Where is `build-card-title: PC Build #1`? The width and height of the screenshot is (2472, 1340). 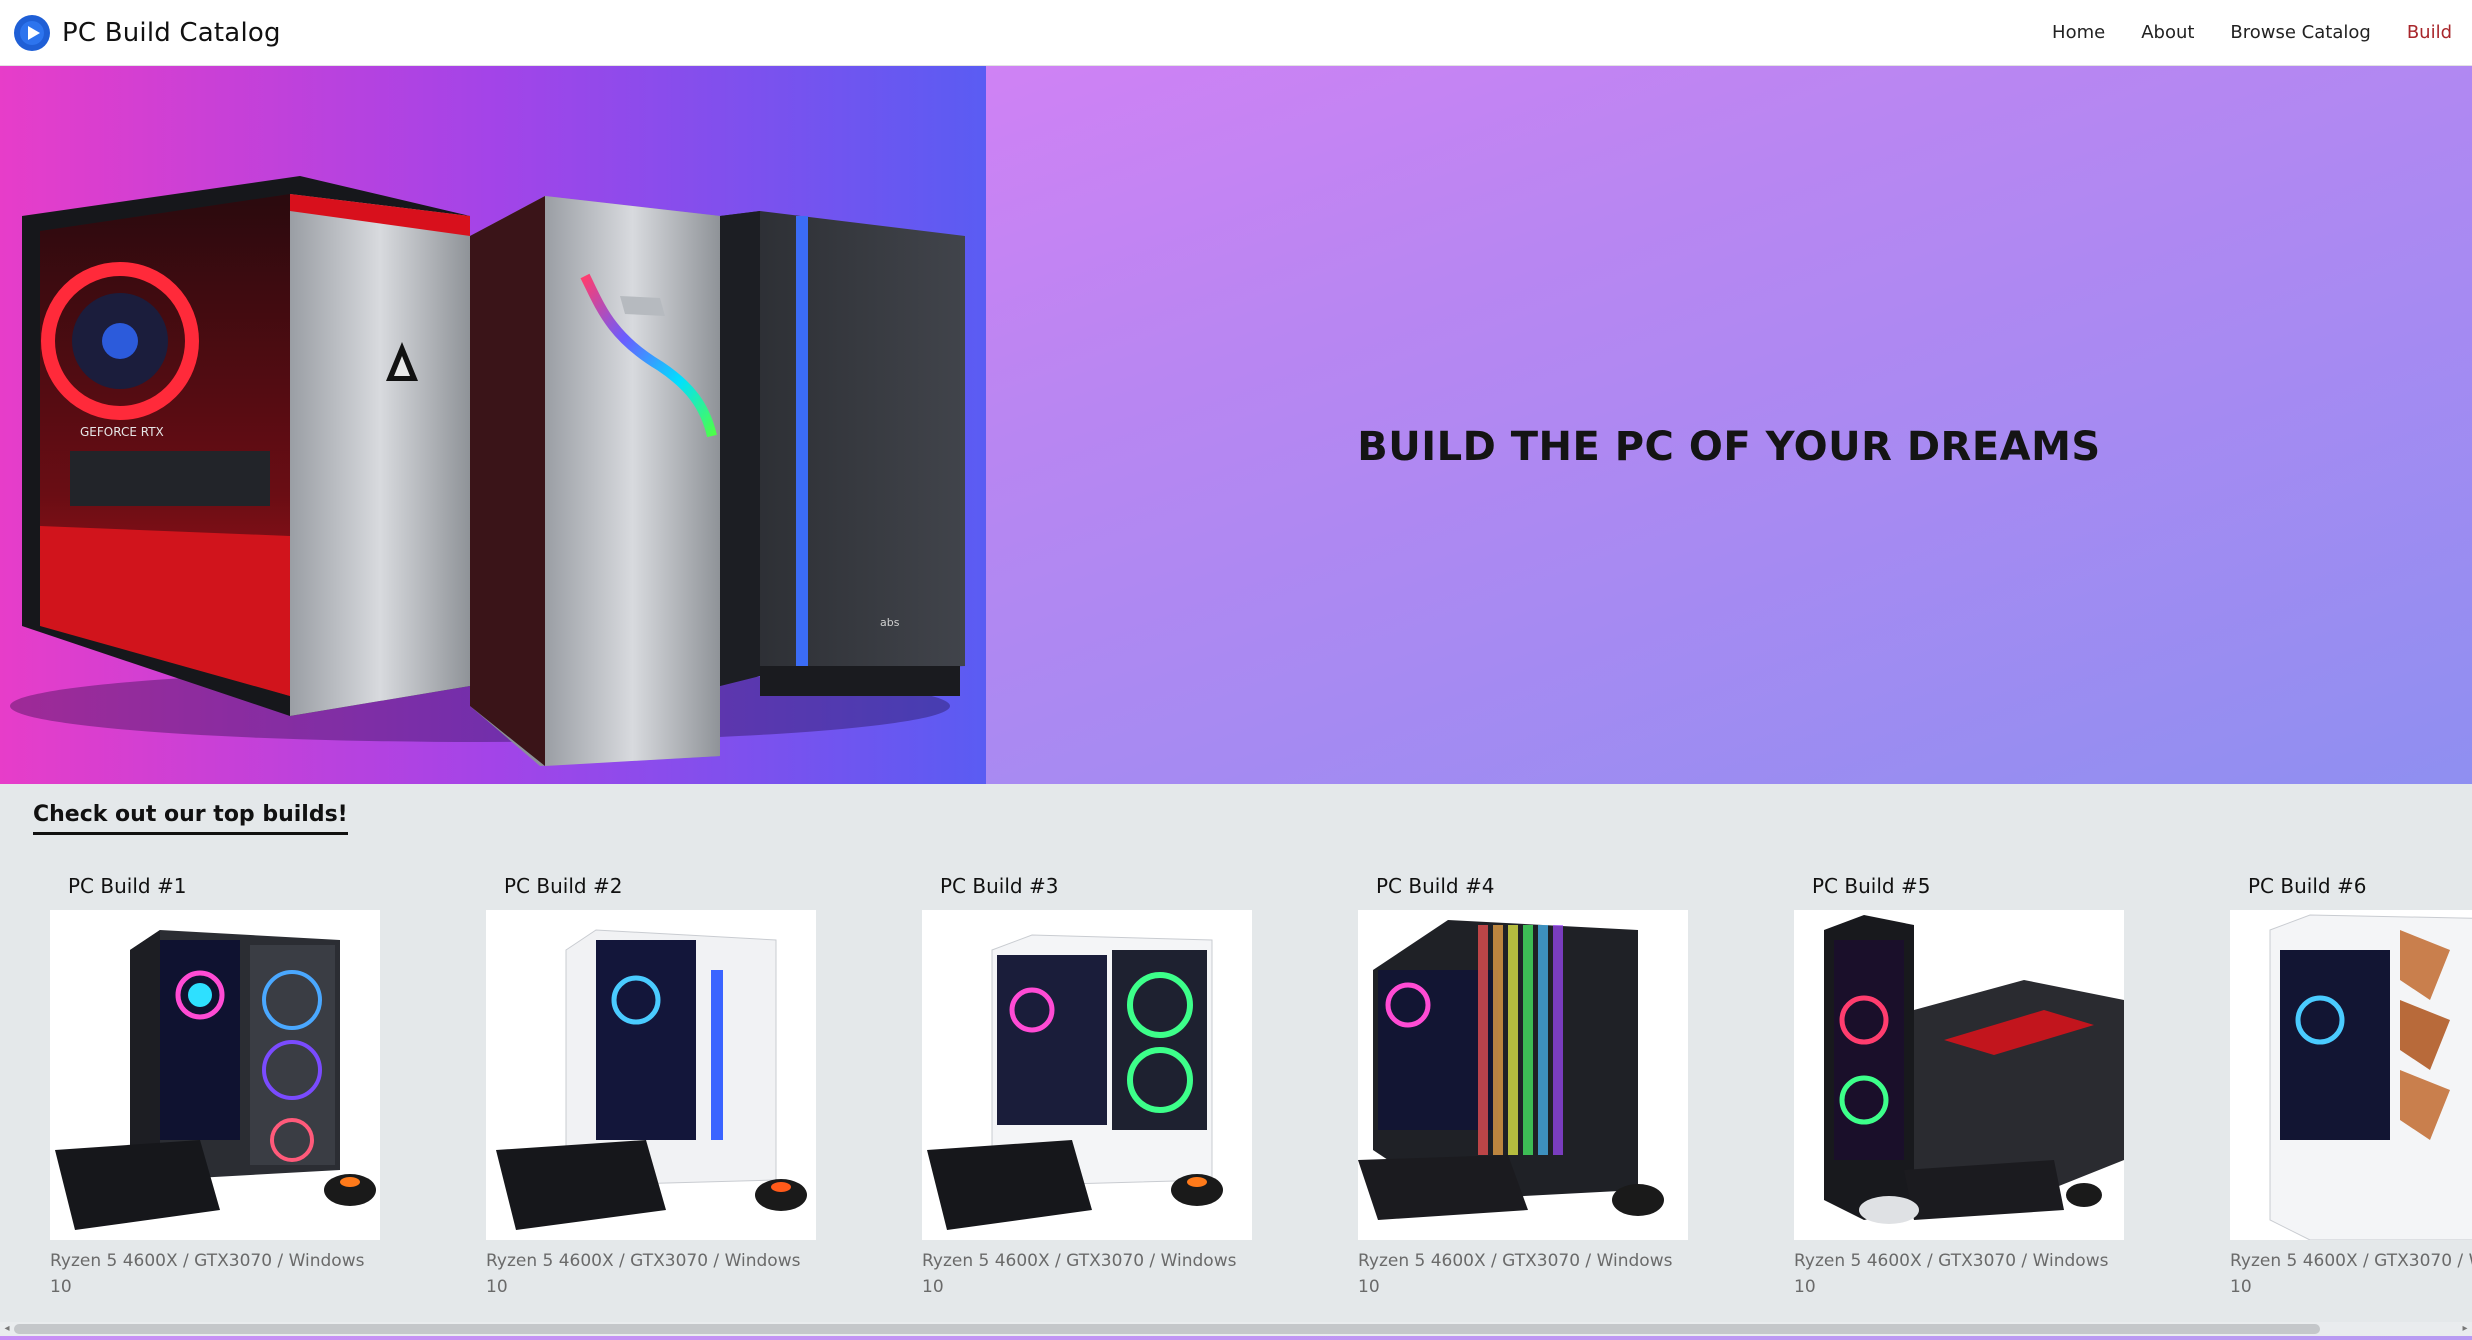
build-card-title: PC Build #1 is located at coordinates (127, 886).